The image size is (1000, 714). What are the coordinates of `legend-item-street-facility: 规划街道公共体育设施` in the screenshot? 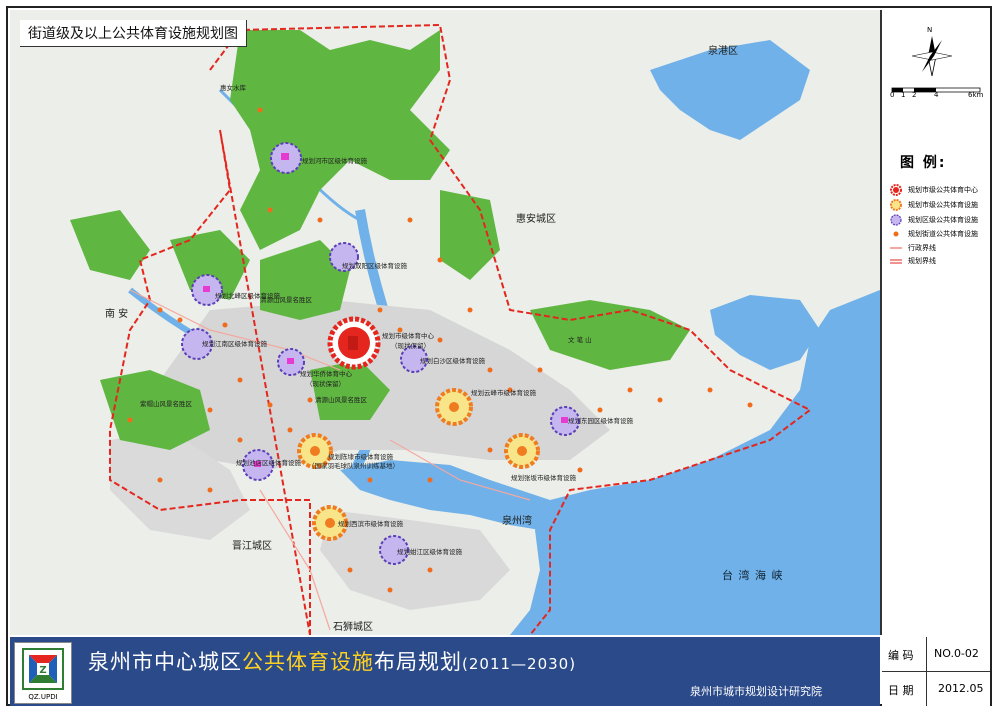 It's located at (934, 234).